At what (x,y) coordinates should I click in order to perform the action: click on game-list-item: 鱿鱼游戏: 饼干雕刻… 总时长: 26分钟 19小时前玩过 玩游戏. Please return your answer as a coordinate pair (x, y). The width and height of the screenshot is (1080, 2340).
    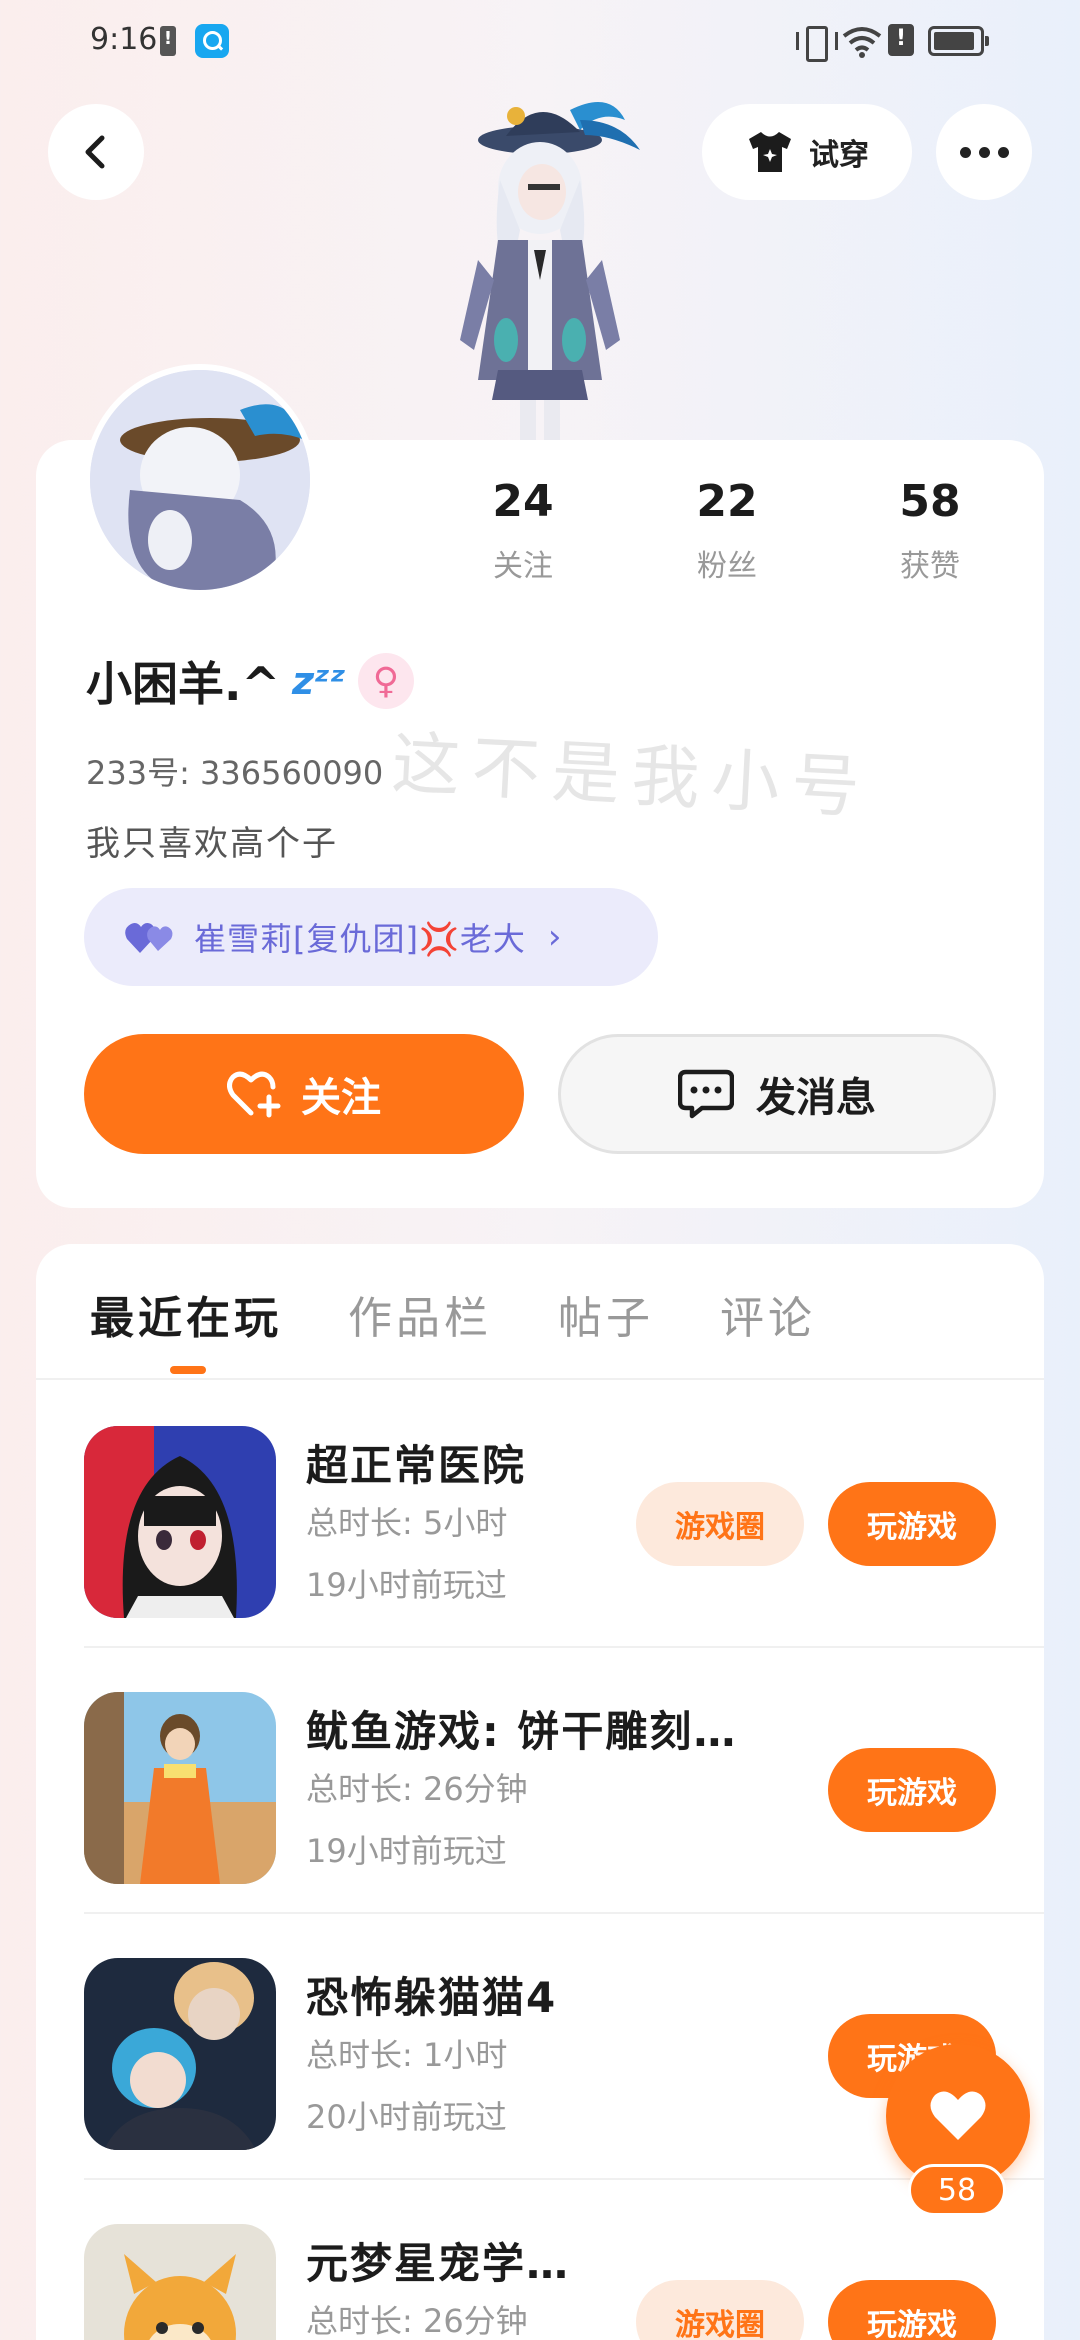
    Looking at the image, I should click on (564, 1781).